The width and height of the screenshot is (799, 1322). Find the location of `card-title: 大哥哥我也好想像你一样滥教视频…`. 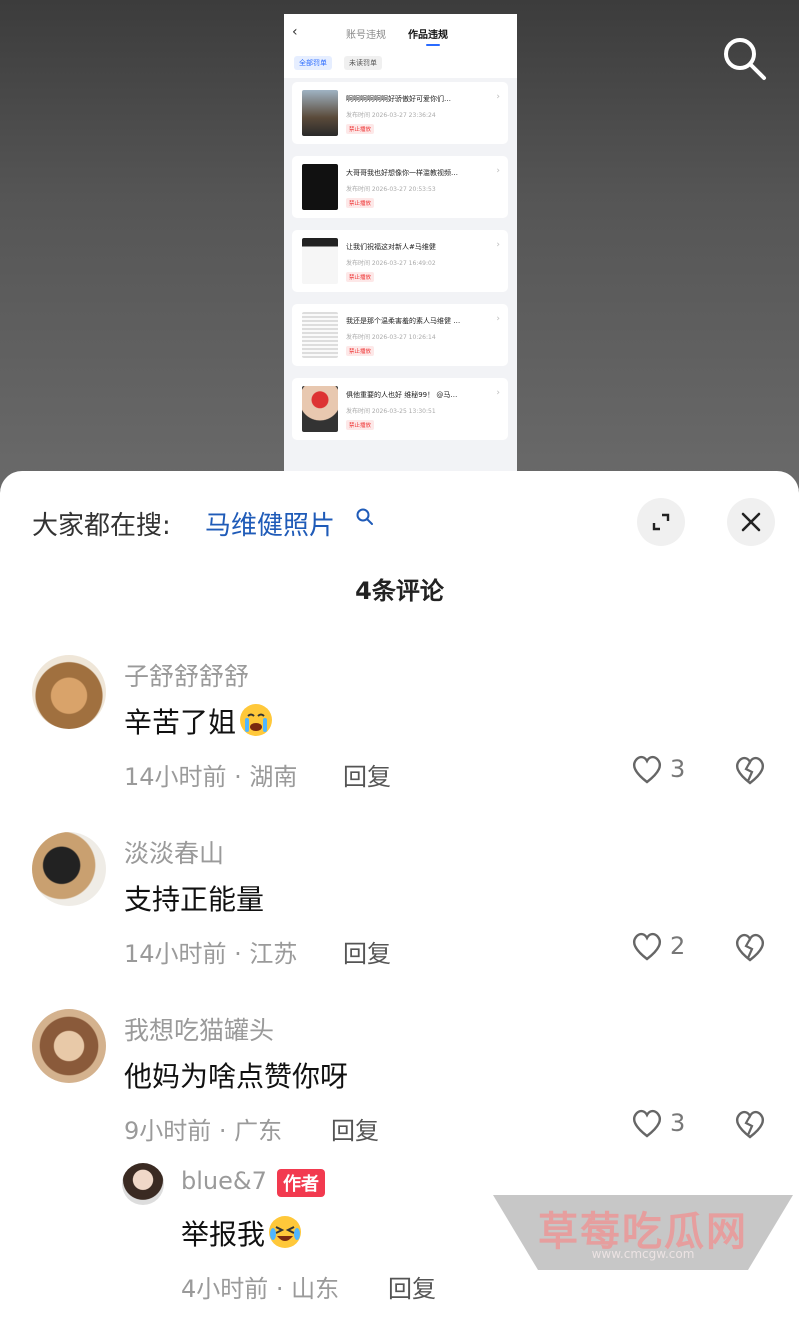

card-title: 大哥哥我也好想像你一样滥教视频… is located at coordinates (402, 173).